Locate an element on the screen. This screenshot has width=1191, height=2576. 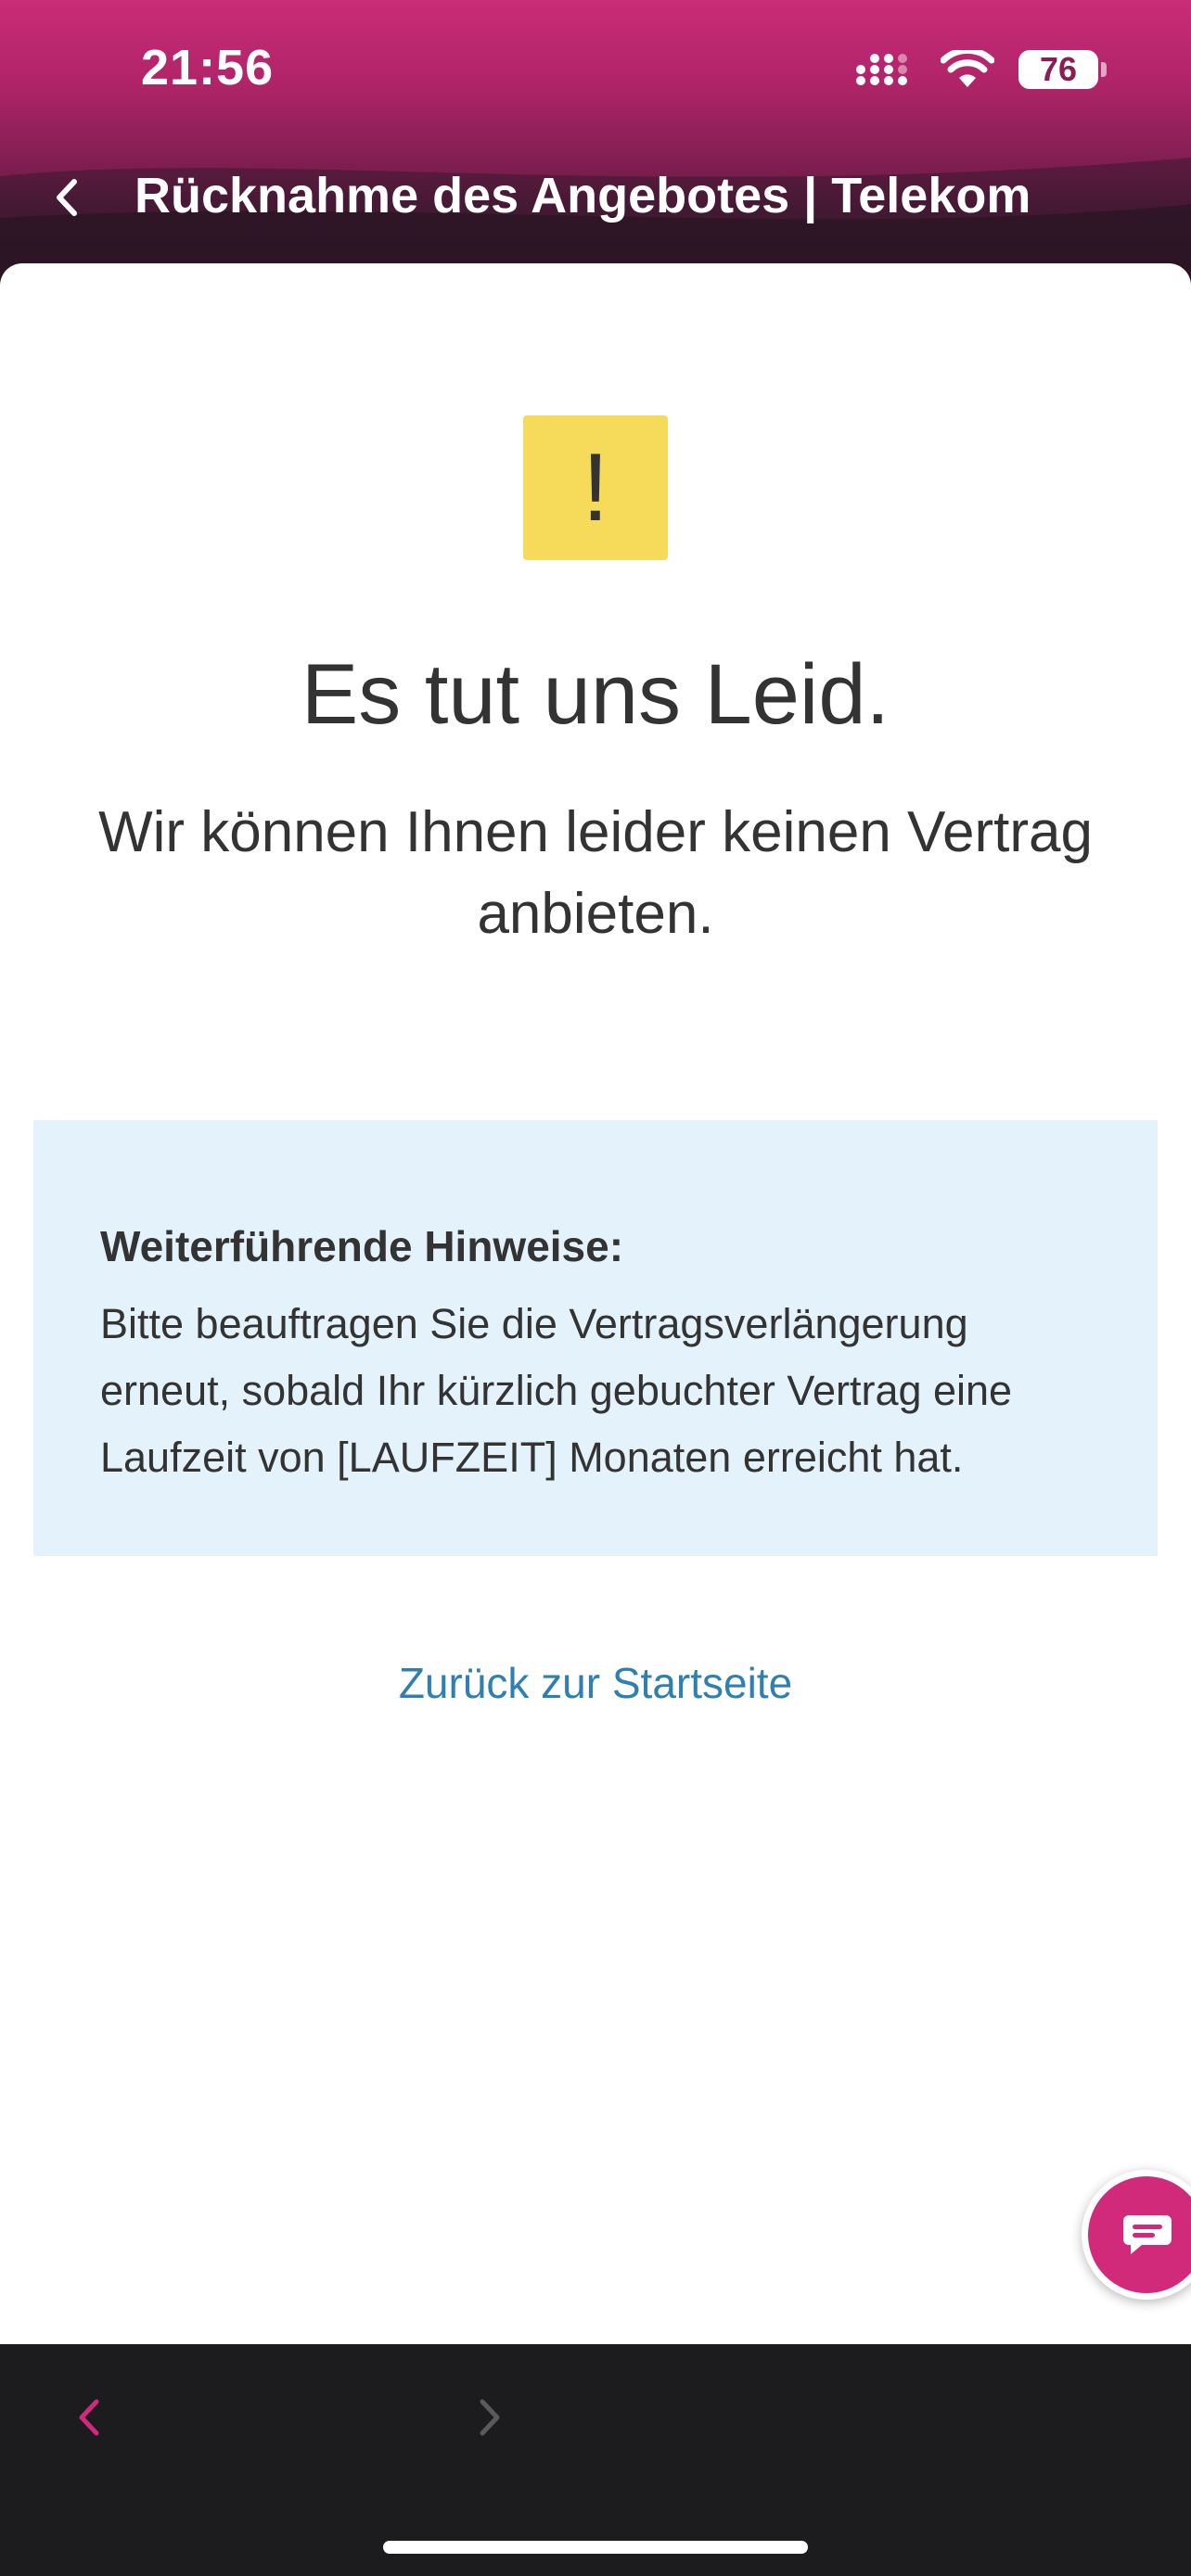
warning-icon: ! is located at coordinates (595, 488).